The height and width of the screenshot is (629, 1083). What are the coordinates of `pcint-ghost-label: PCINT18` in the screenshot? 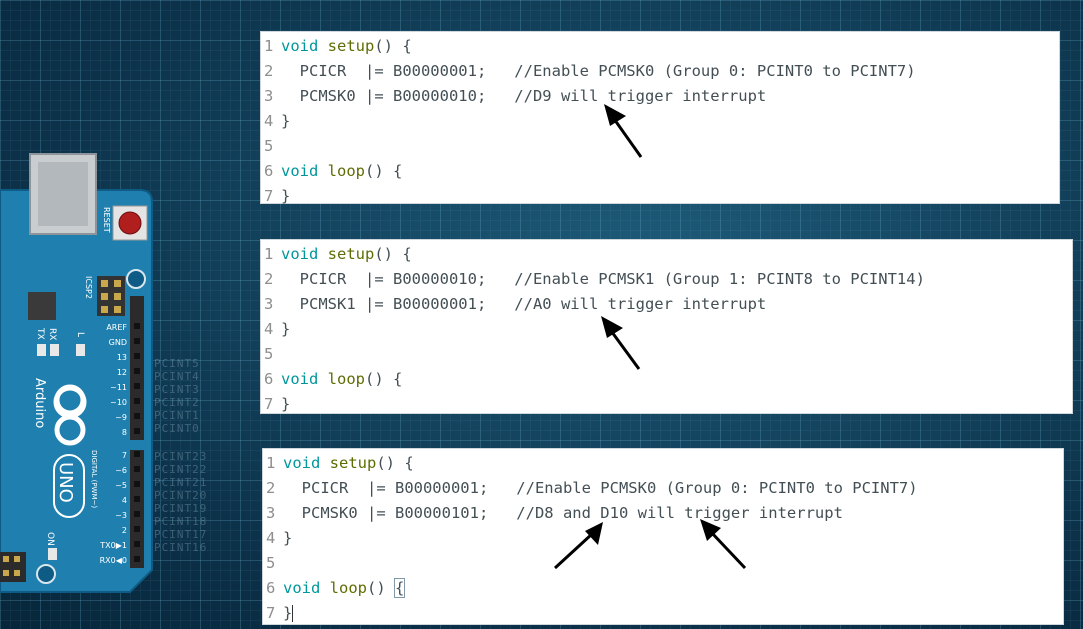 It's located at (181, 521).